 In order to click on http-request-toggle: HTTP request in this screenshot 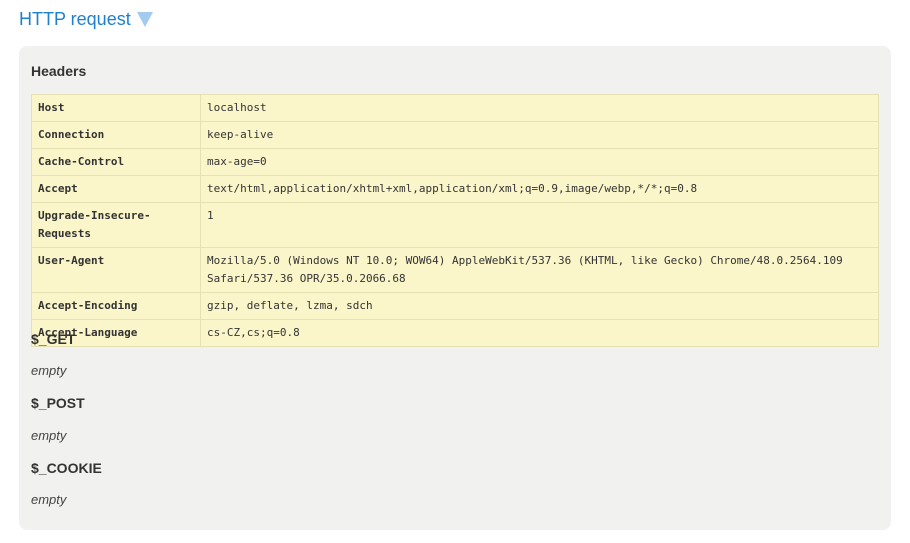, I will do `click(86, 19)`.